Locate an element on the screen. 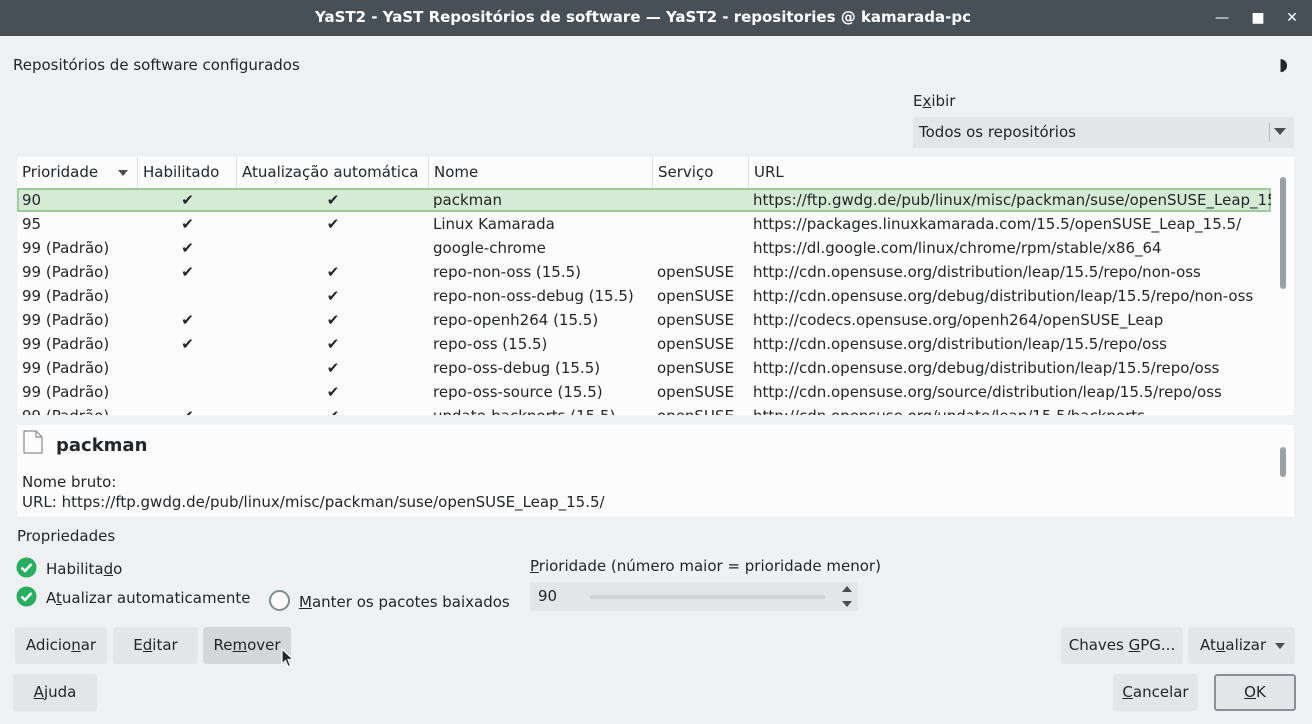 The height and width of the screenshot is (724, 1312). cell-name: packman is located at coordinates (467, 200).